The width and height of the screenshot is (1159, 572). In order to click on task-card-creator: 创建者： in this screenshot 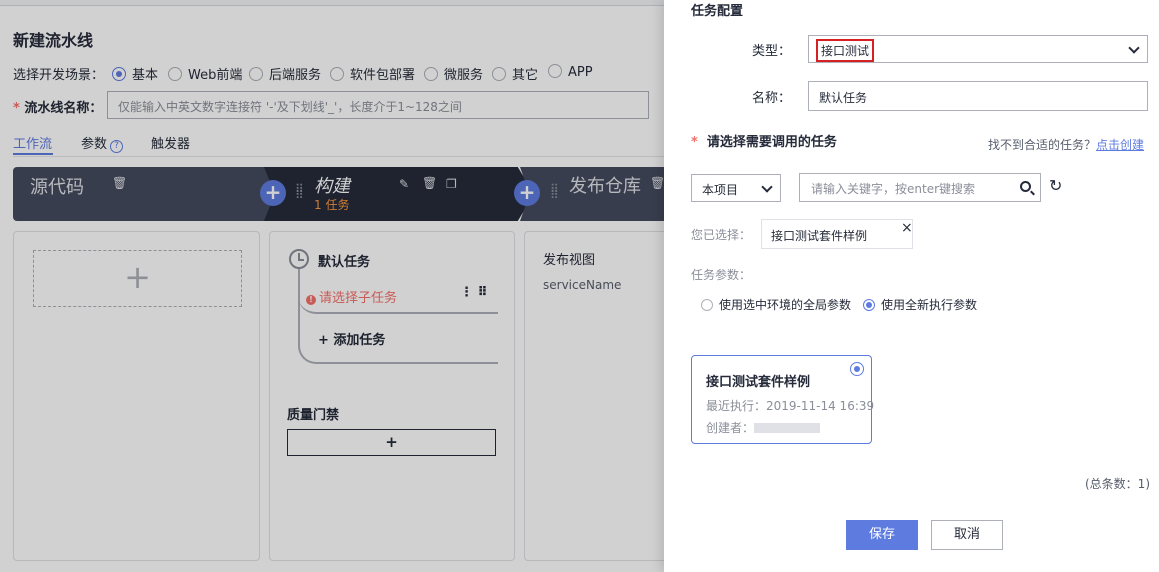, I will do `click(763, 427)`.